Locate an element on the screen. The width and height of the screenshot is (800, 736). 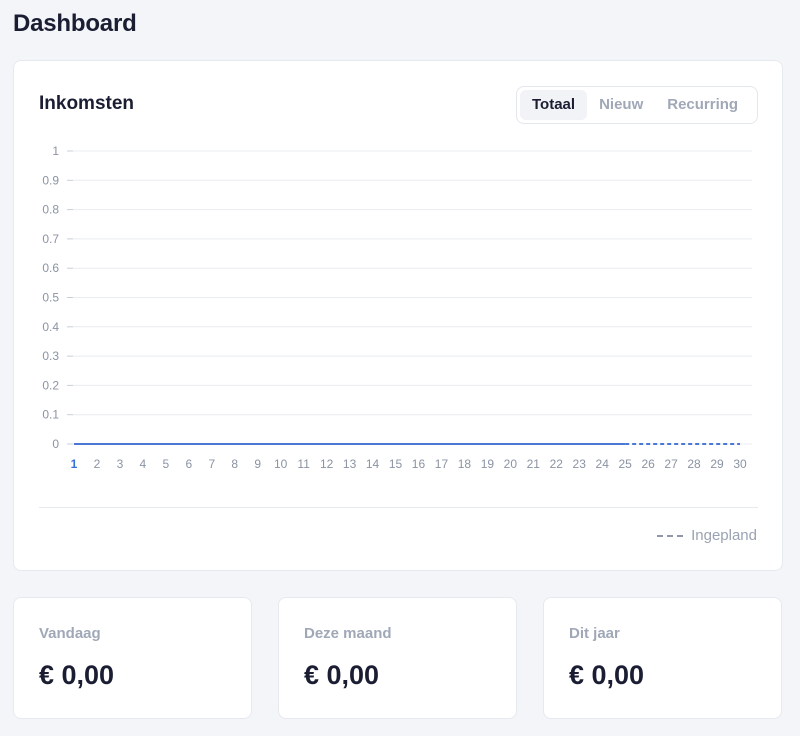
x-tick-label: 14 is located at coordinates (373, 464).